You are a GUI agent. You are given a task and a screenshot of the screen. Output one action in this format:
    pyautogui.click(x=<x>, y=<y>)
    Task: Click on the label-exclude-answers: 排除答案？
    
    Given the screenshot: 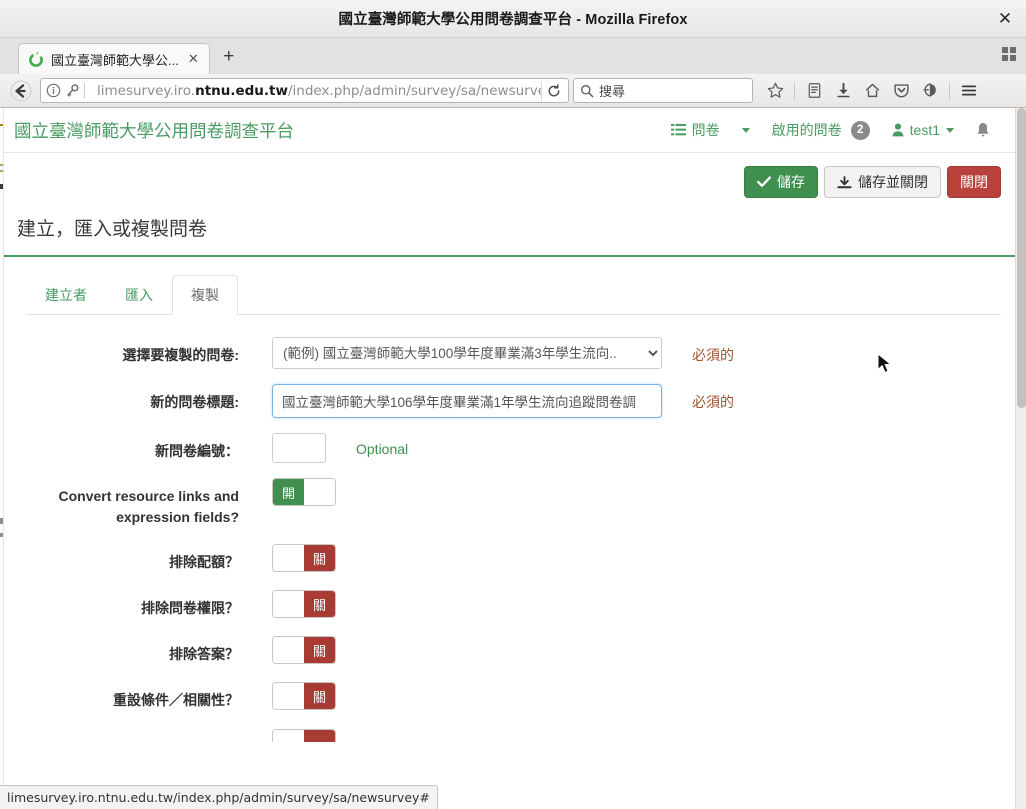 What is the action you would take?
    pyautogui.click(x=204, y=654)
    